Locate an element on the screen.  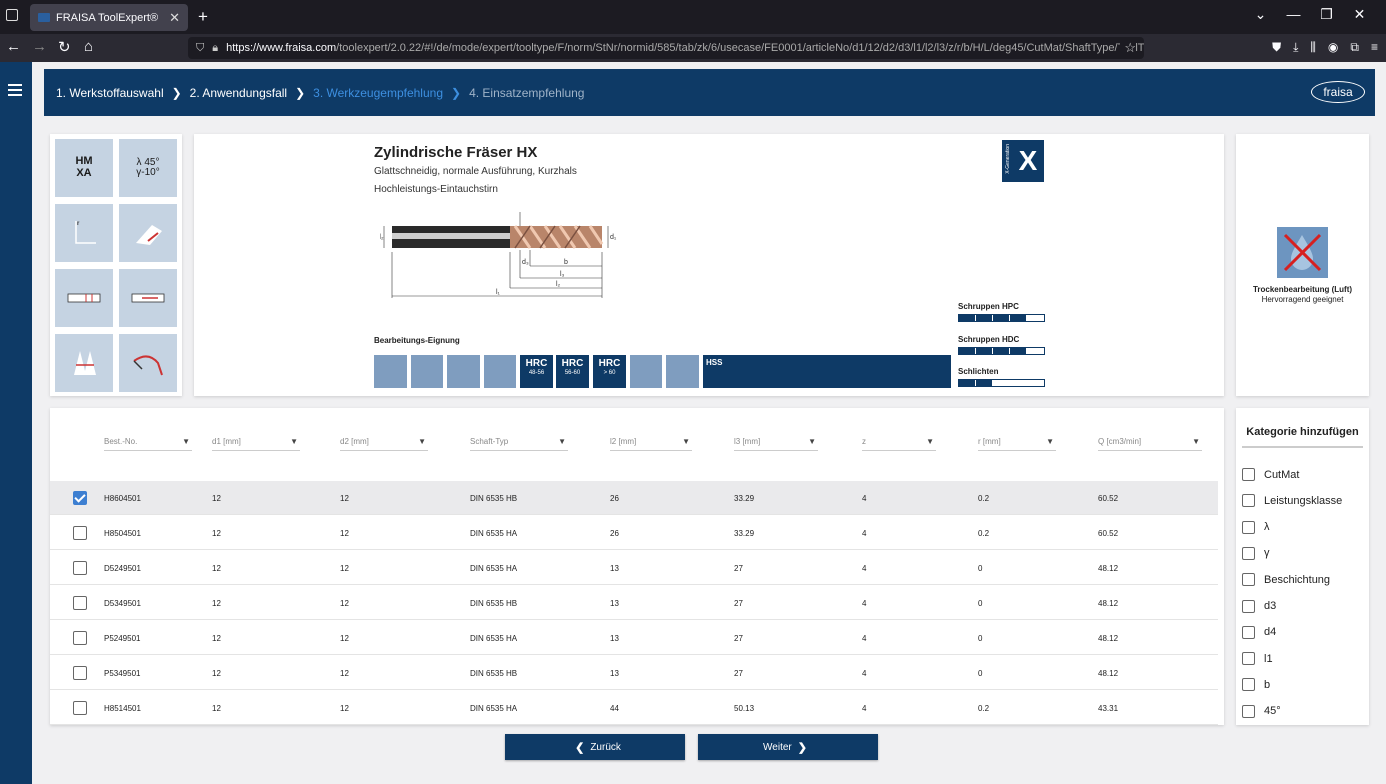
close-window-icon: ✕ is located at coordinates (1359, 14).